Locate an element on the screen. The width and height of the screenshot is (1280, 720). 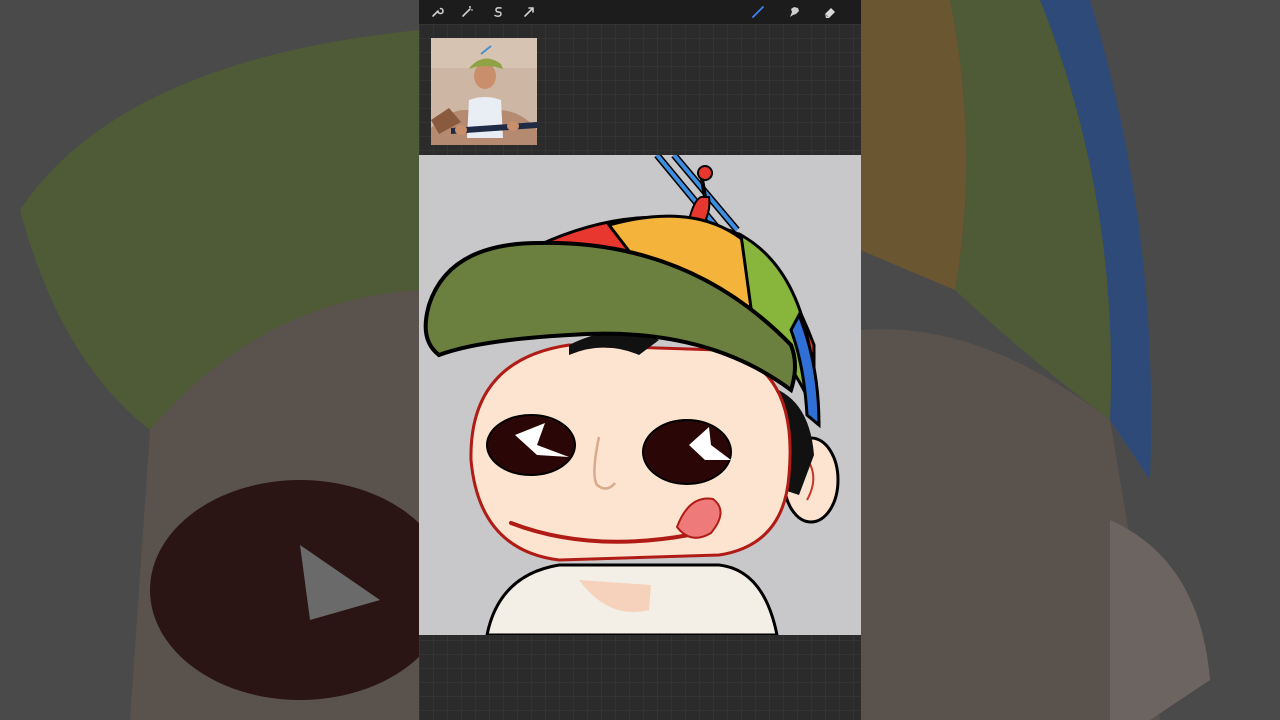
transform-arrow-icon is located at coordinates (529, 12).